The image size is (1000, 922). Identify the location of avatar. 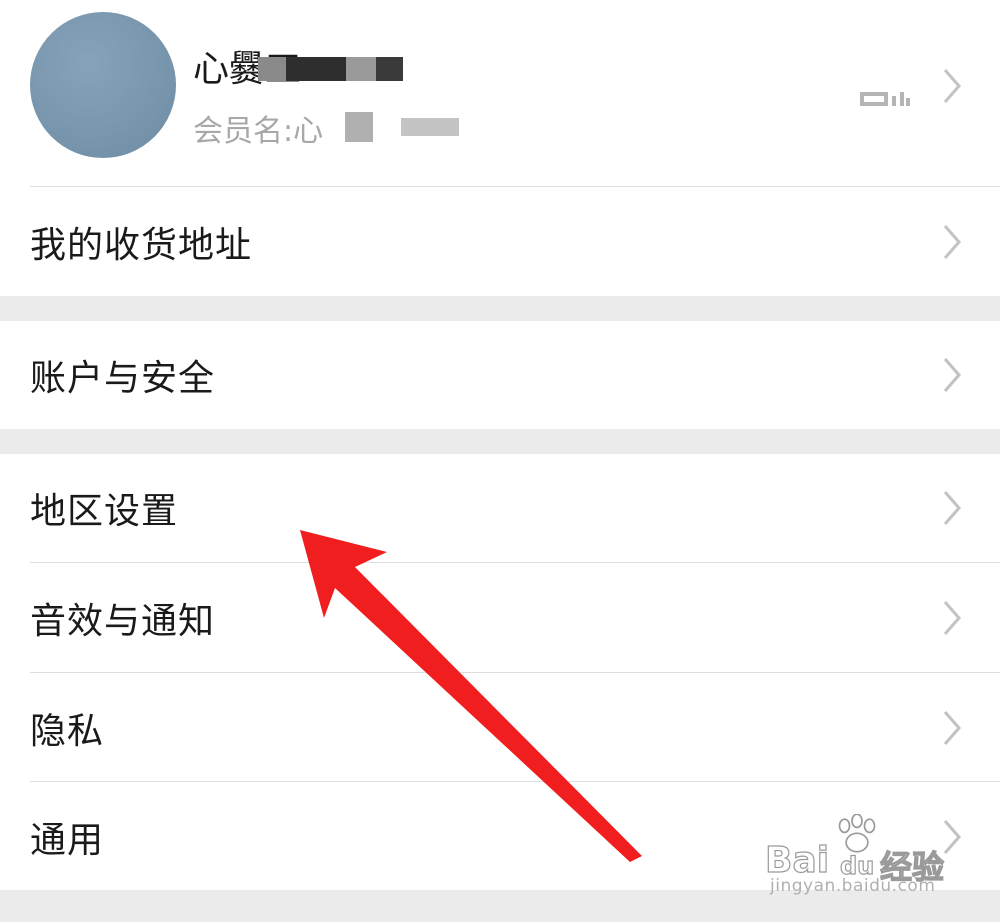
(103, 85).